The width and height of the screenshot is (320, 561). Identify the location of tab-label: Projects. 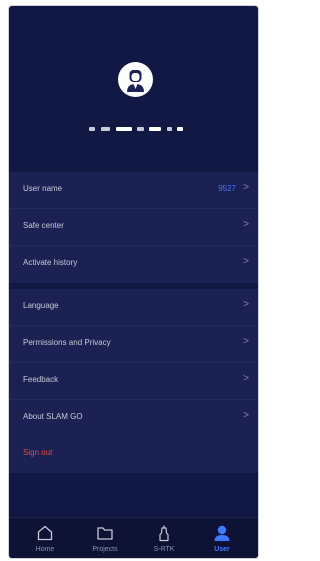
(105, 549).